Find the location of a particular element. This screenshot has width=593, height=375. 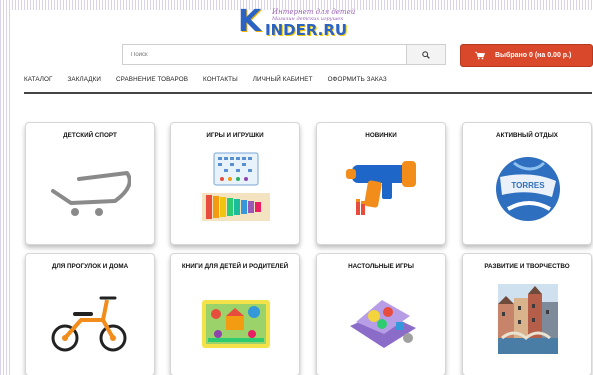

logo-text: INDER.RU is located at coordinates (306, 30).